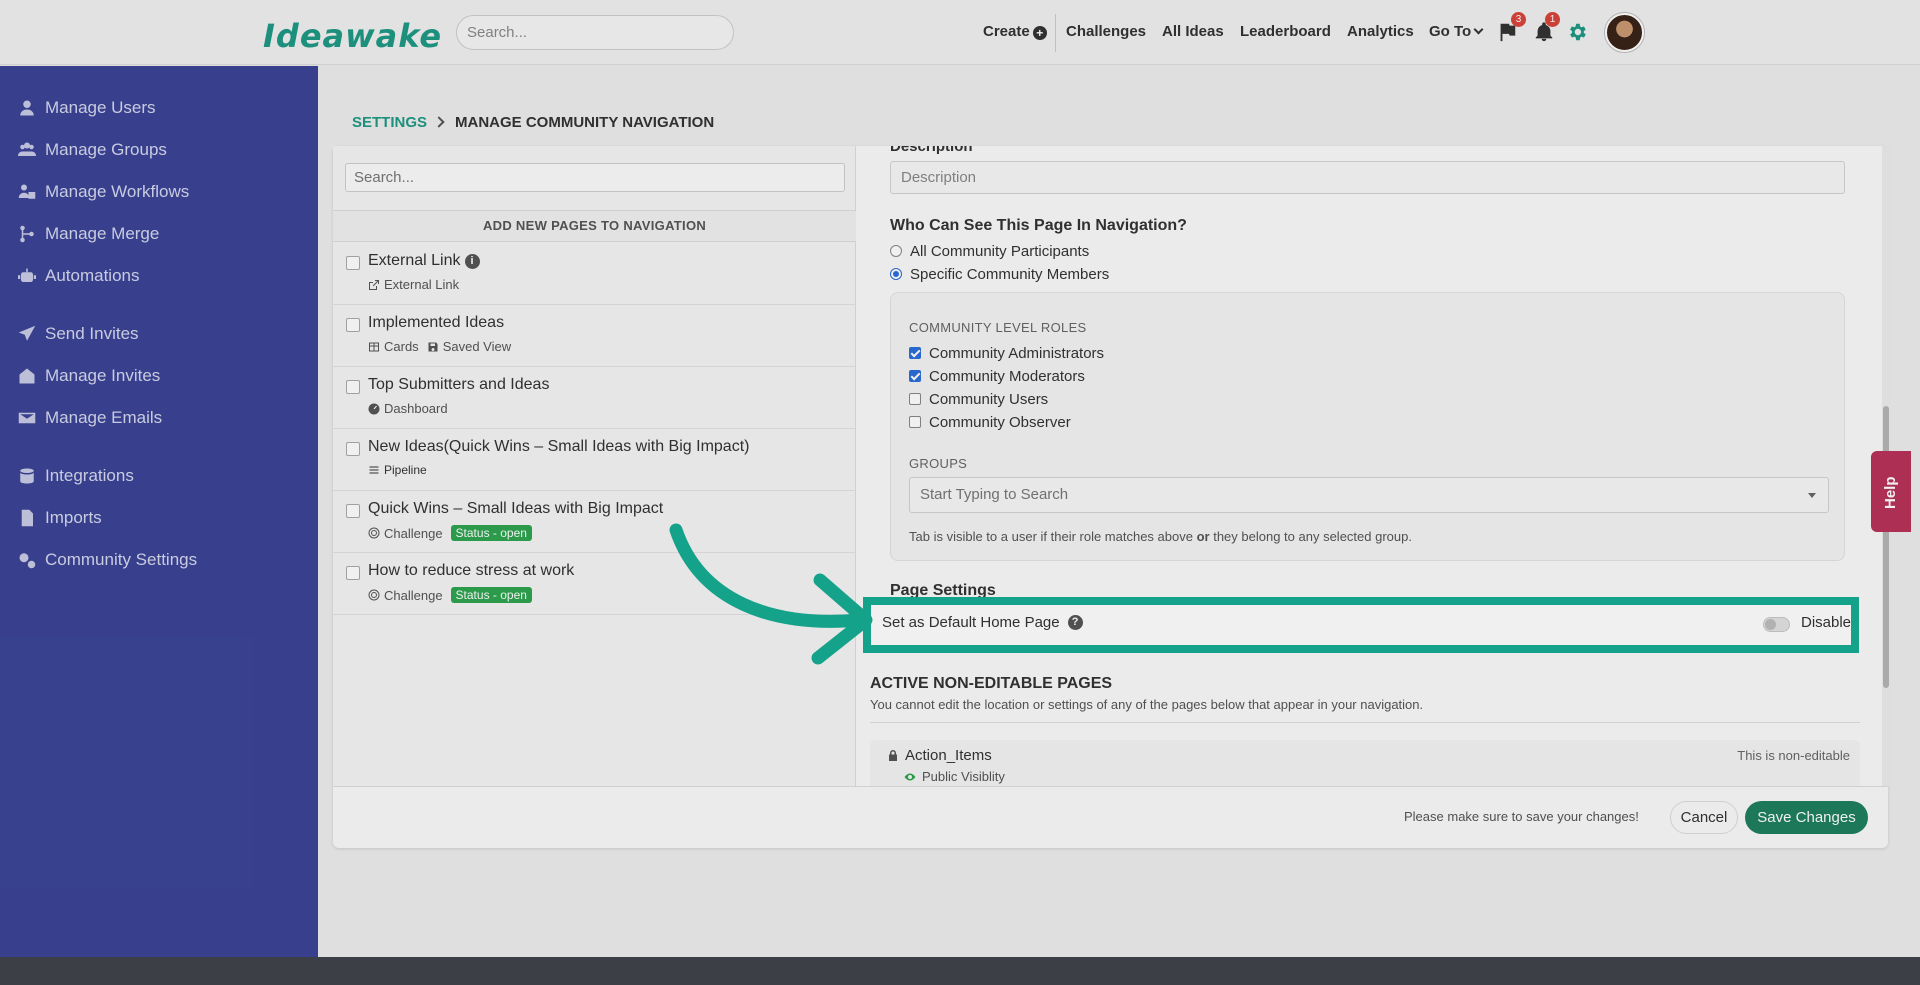  Describe the element at coordinates (910, 776) in the screenshot. I see `eye-icon` at that location.